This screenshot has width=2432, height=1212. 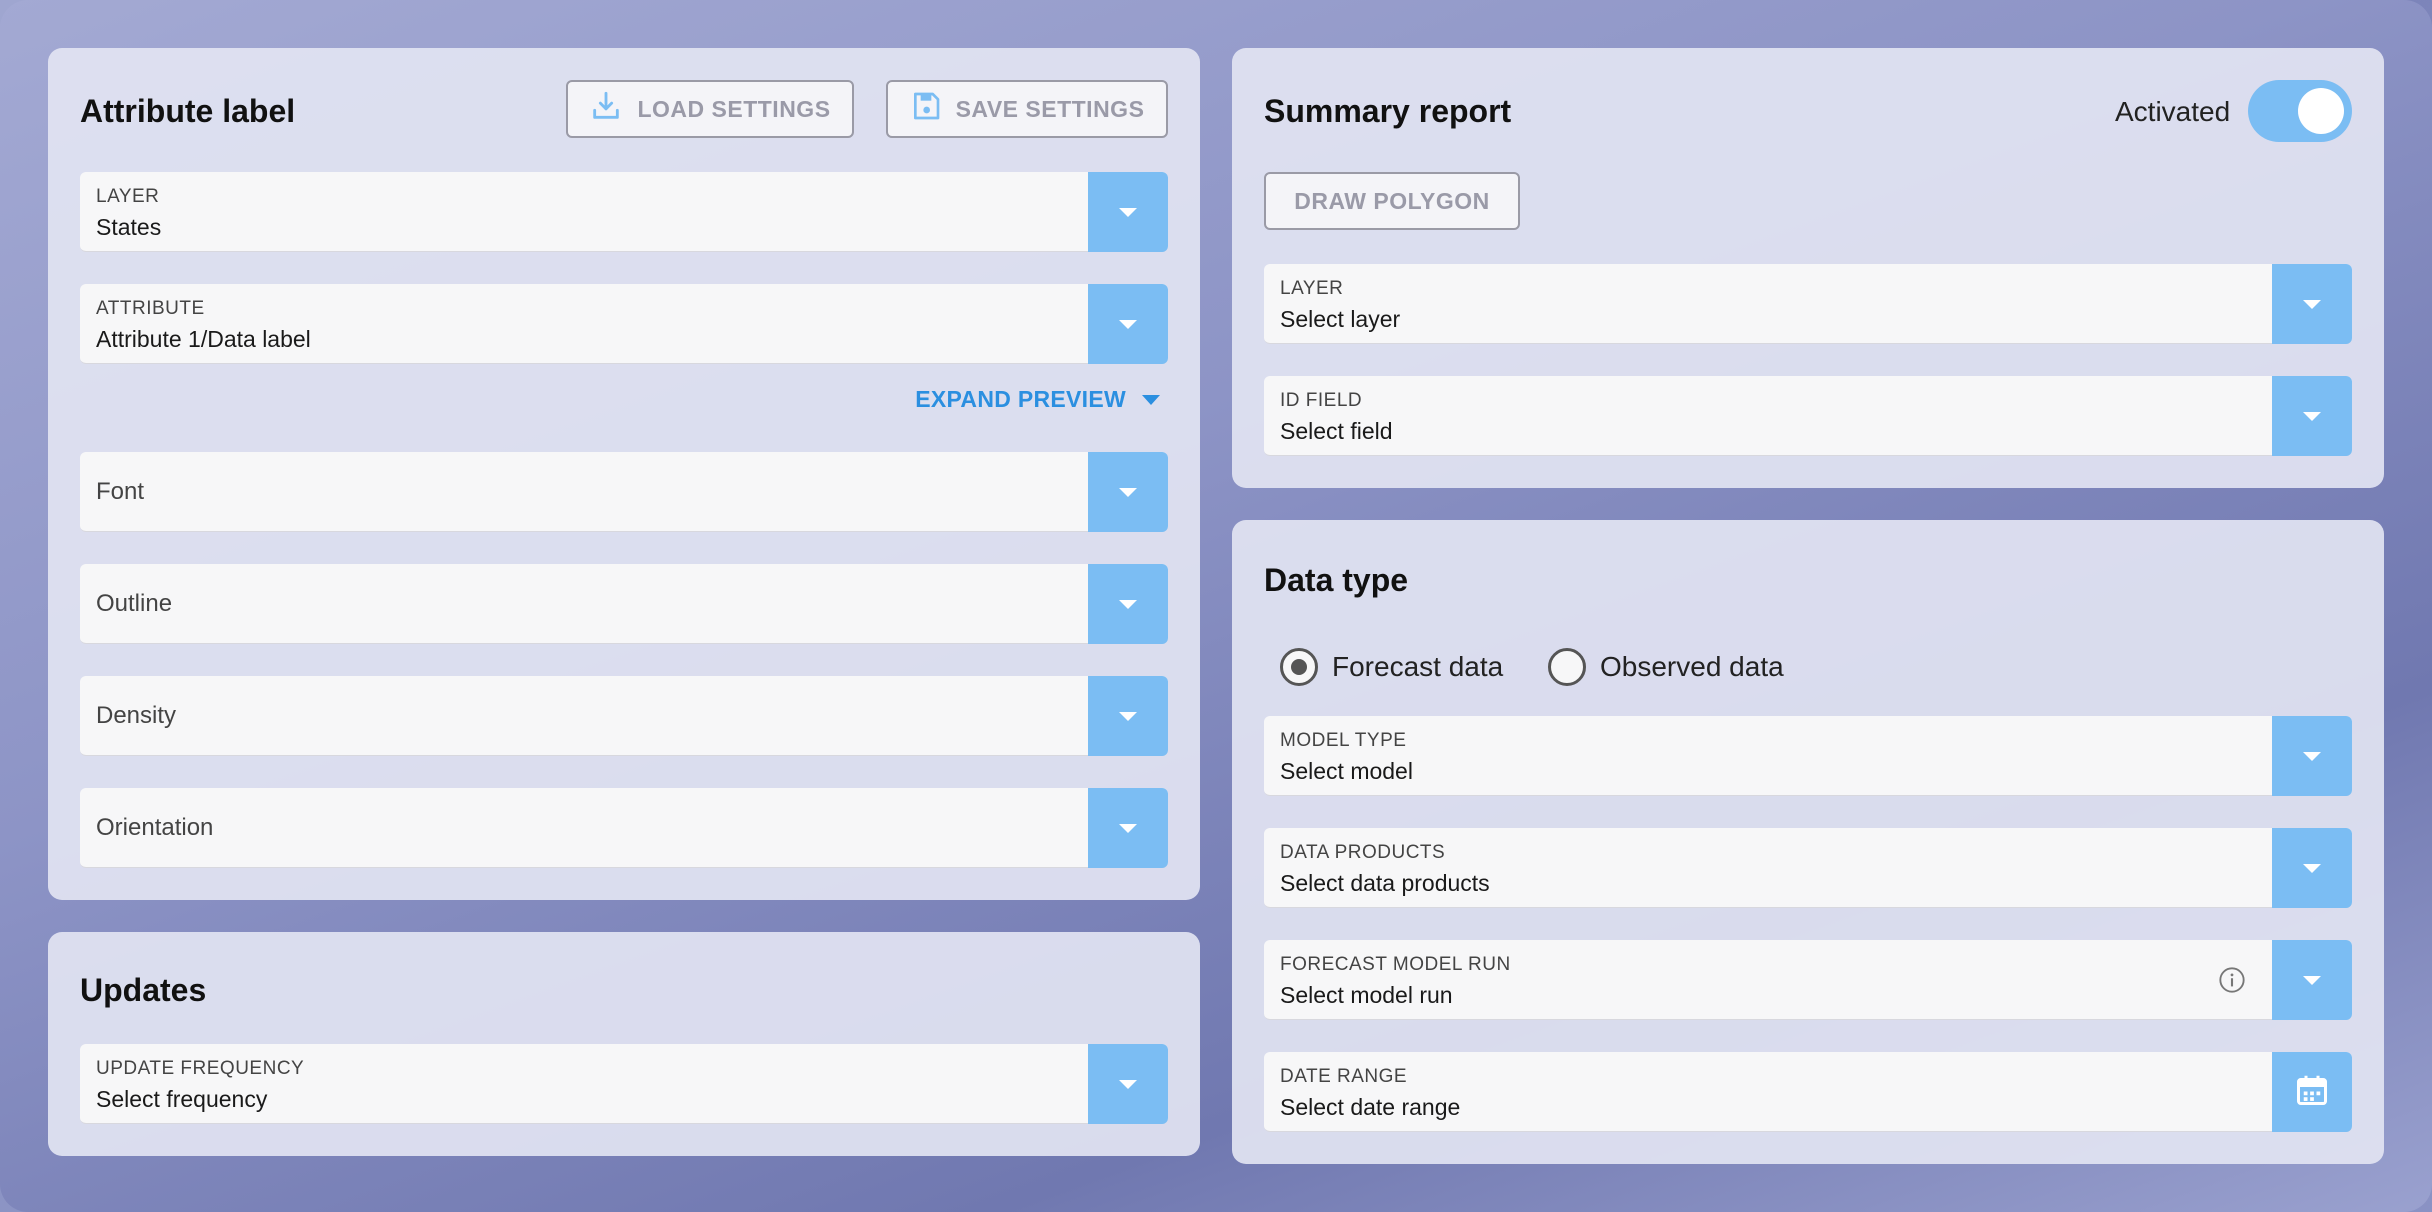 I want to click on load-settings-button: LOAD SETTINGS, so click(x=710, y=109).